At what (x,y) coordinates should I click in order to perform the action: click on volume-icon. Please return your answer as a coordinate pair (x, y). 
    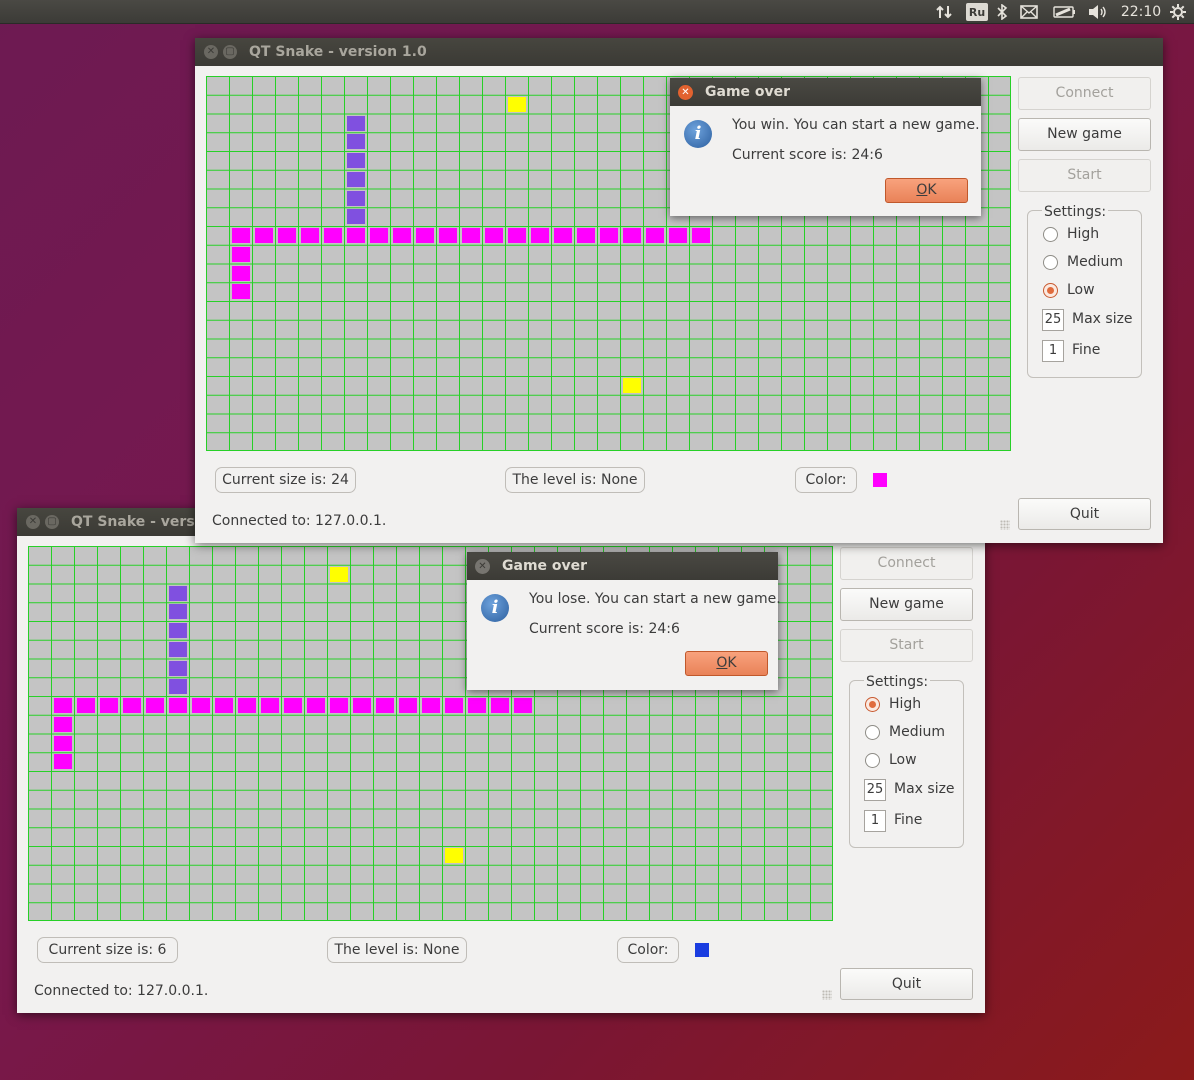
    Looking at the image, I should click on (1098, 12).